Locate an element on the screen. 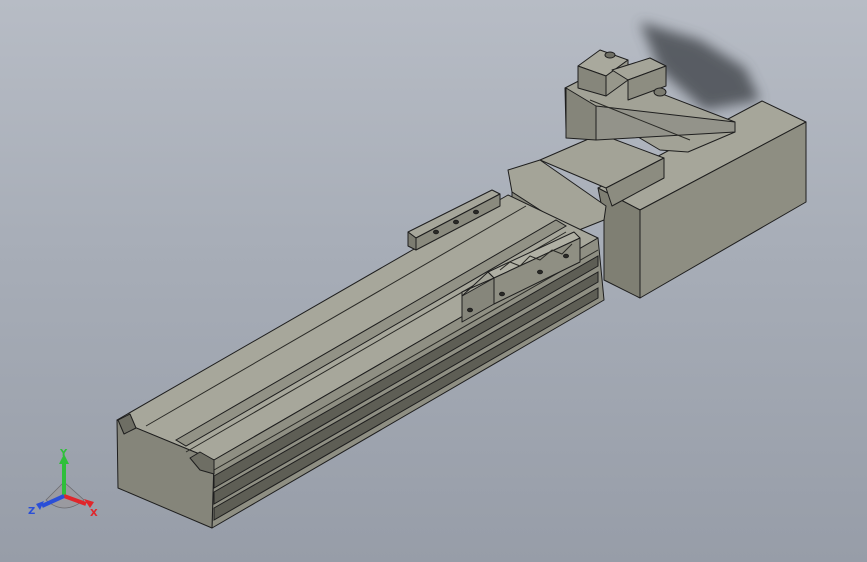  x-axis-label: X is located at coordinates (94, 513).